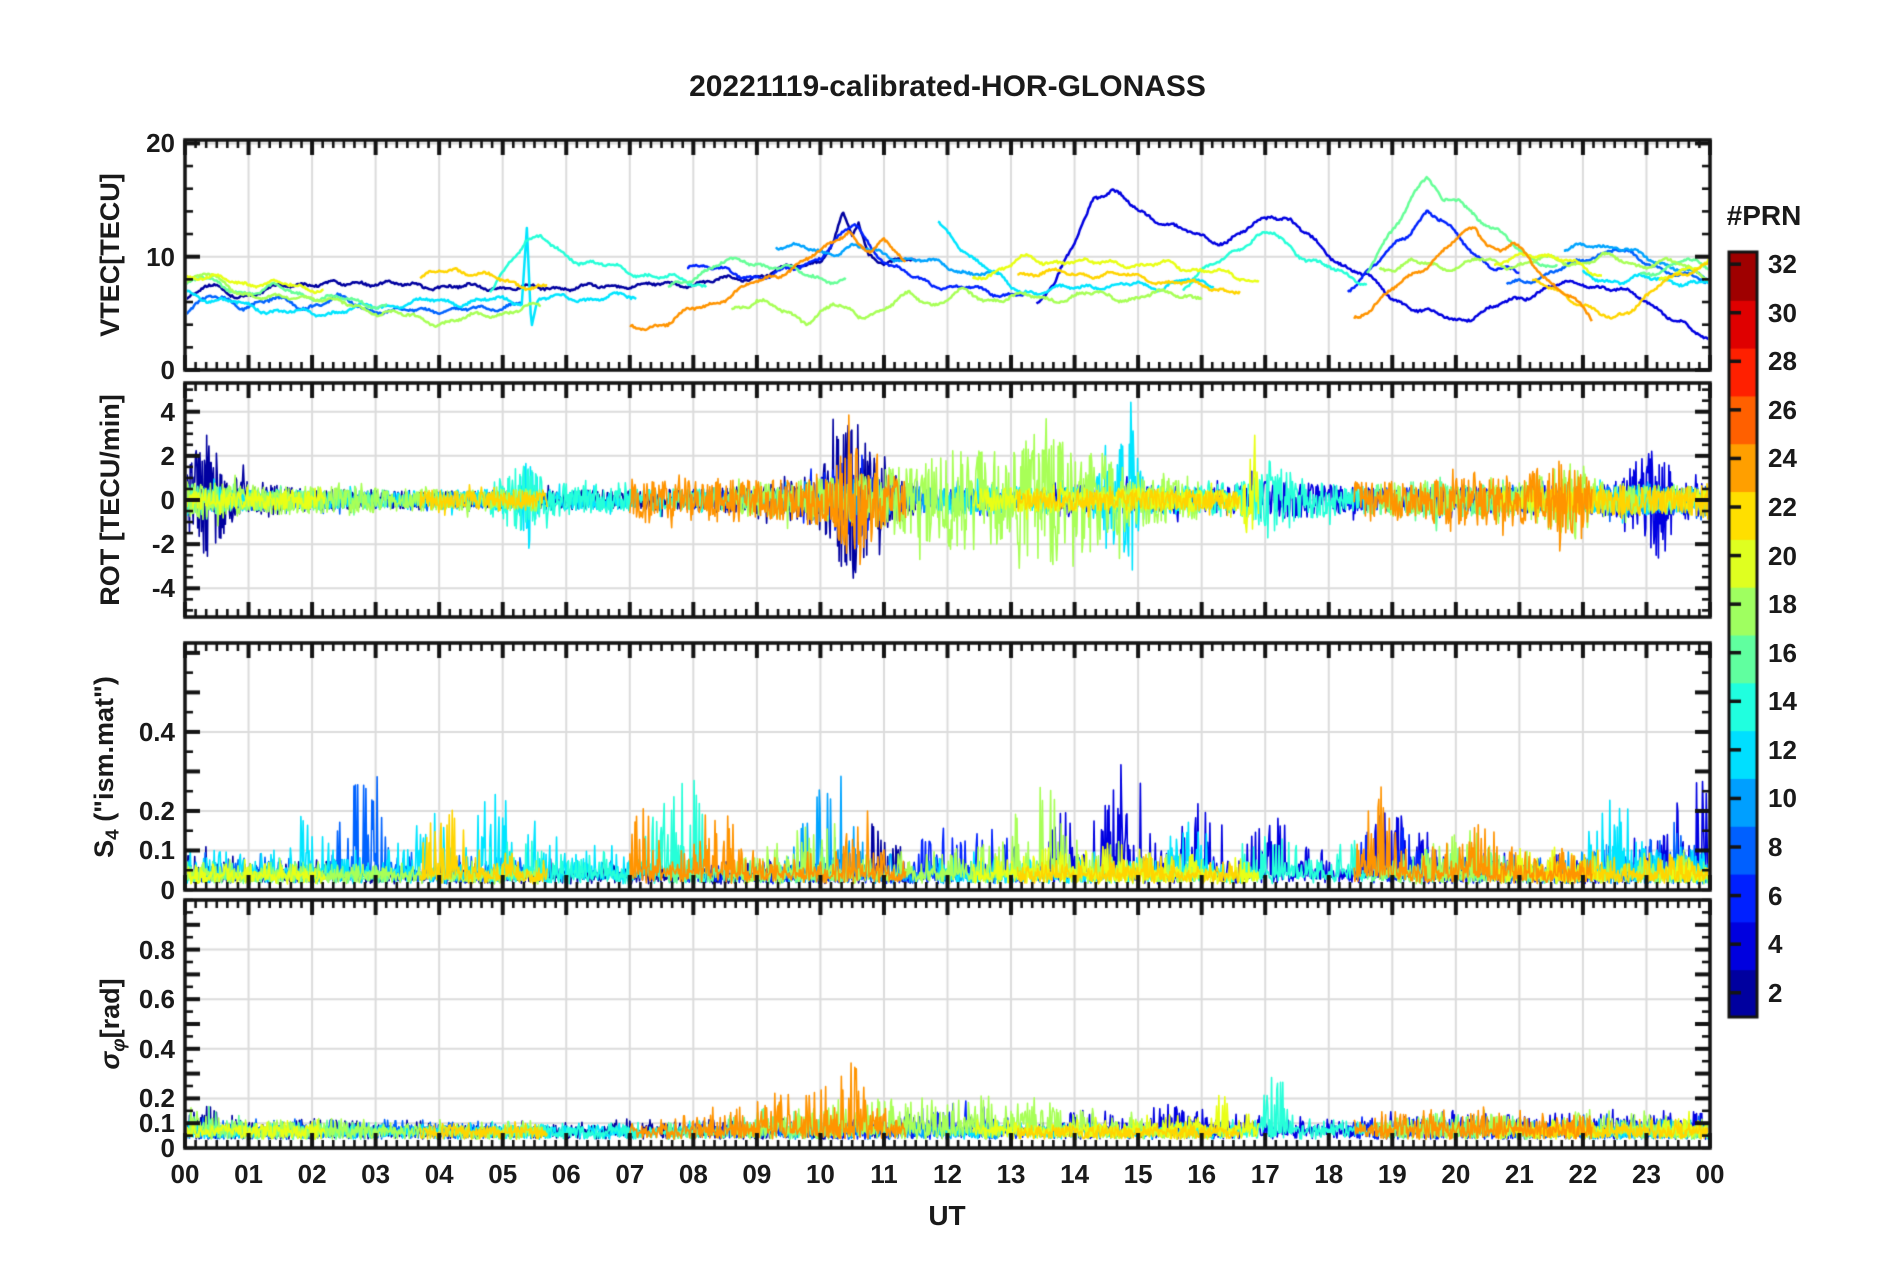  I want to click on x-tick-label: 14, so click(1075, 1174).